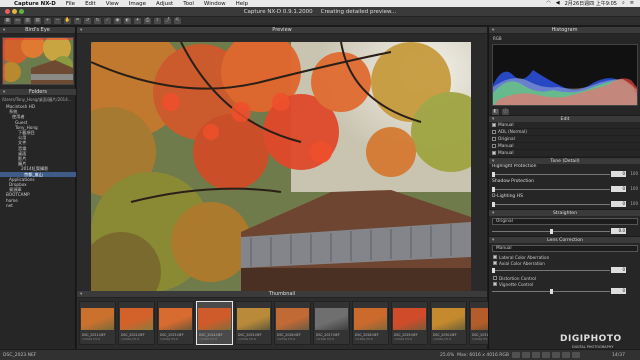 This screenshot has width=640, height=360. Describe the element at coordinates (331, 319) in the screenshot. I see `thumbnail-image` at that location.